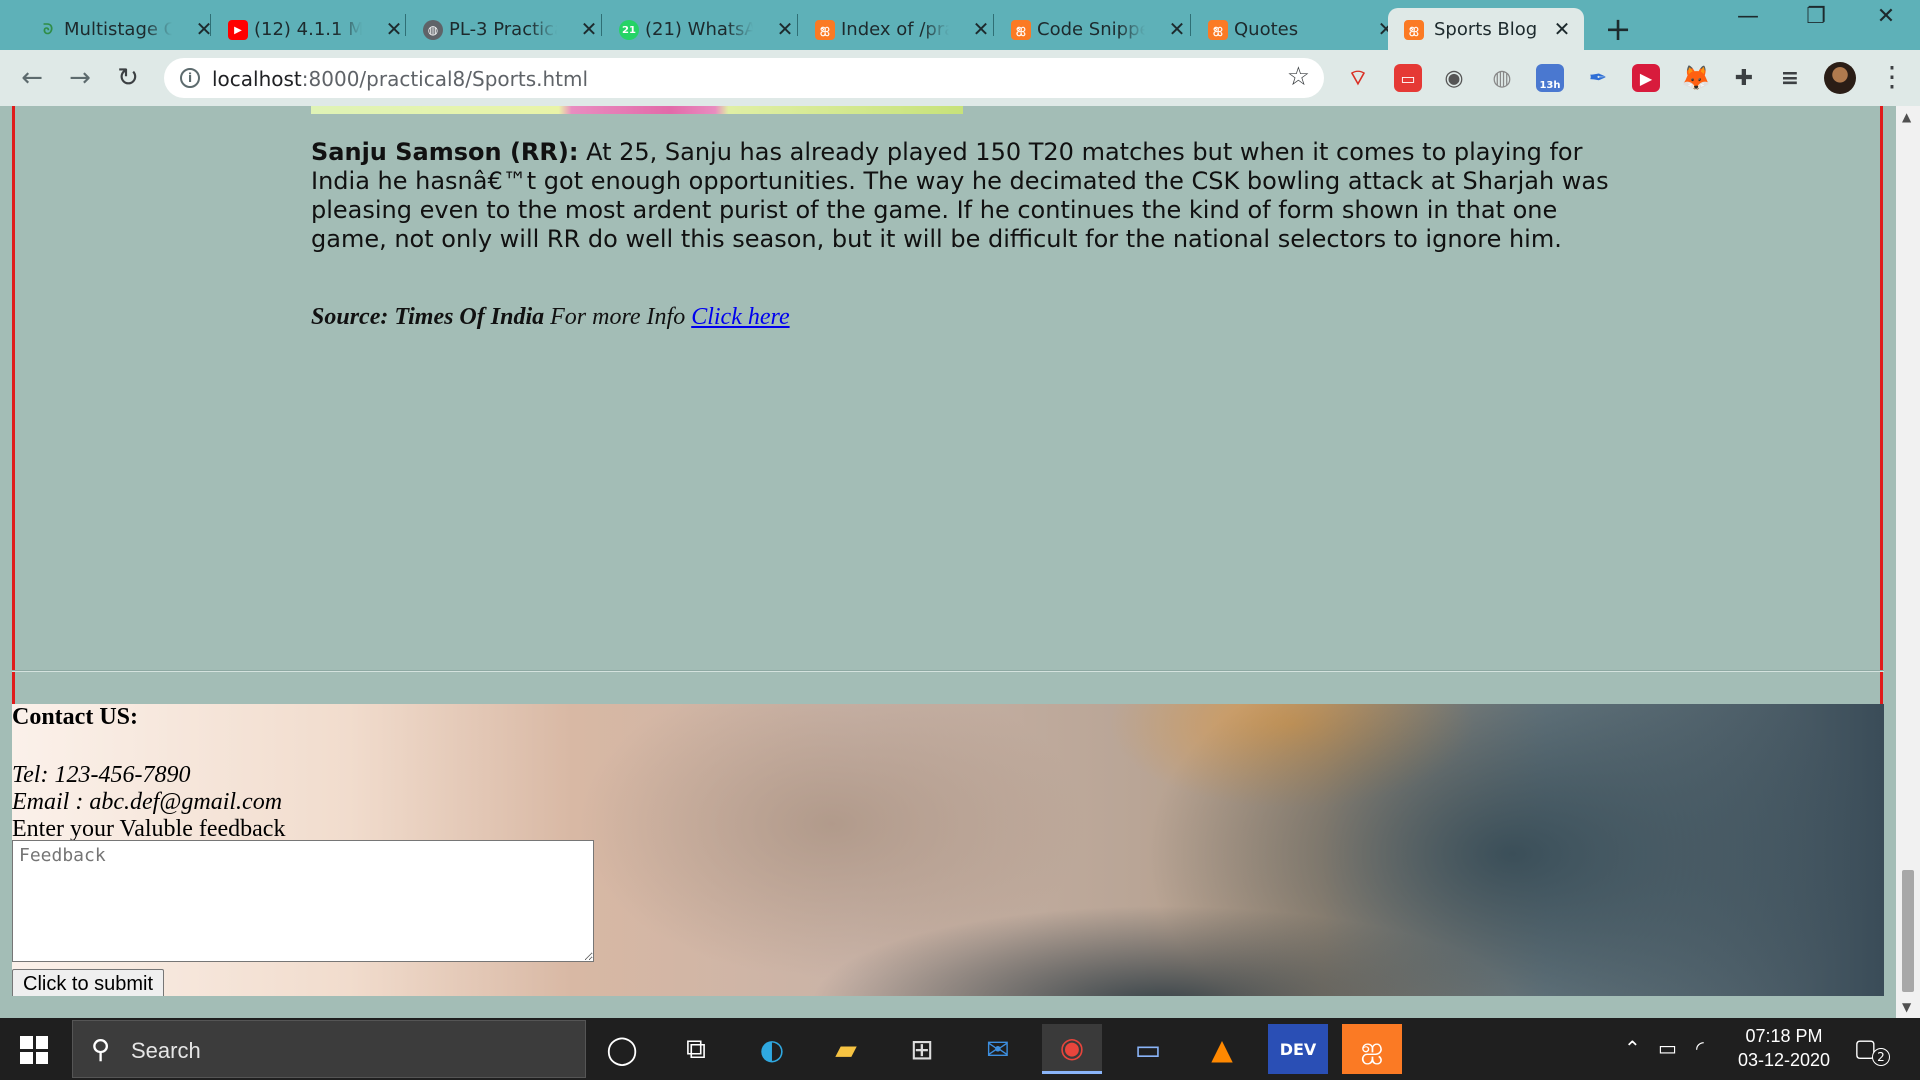  I want to click on windows-start-icon, so click(34, 1050).